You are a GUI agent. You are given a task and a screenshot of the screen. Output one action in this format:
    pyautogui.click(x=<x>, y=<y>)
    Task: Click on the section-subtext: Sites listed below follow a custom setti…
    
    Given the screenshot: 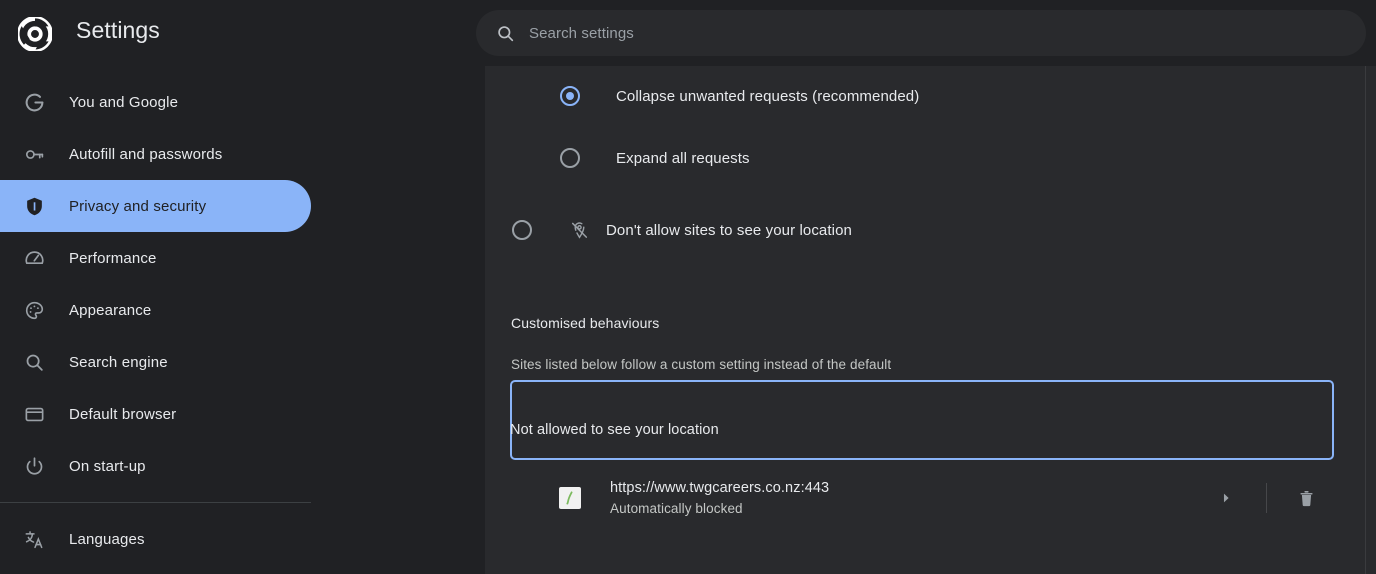 What is the action you would take?
    pyautogui.click(x=701, y=364)
    